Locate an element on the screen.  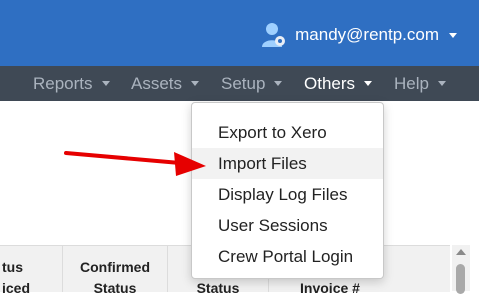
red-arrow-icon is located at coordinates (135, 163).